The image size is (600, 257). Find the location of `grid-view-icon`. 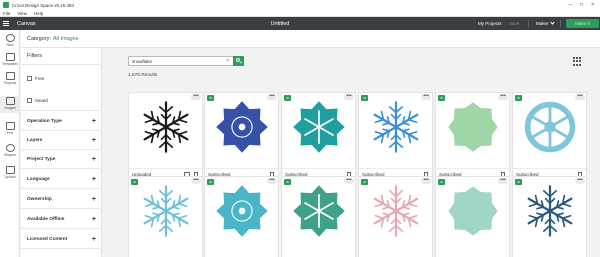

grid-view-icon is located at coordinates (577, 61).